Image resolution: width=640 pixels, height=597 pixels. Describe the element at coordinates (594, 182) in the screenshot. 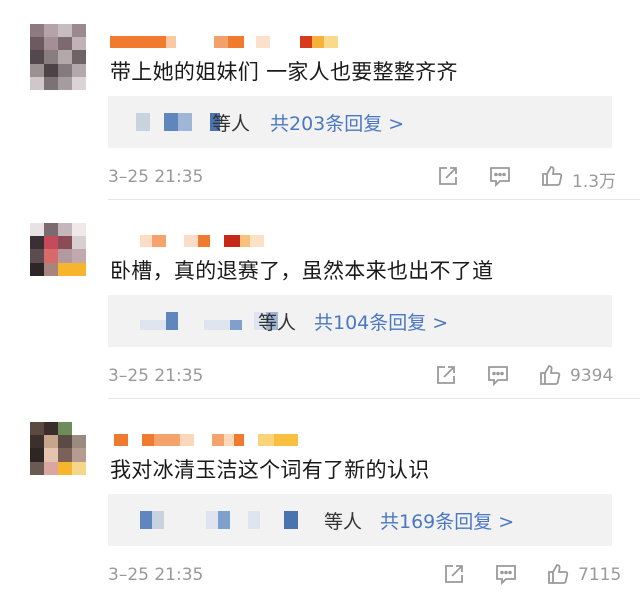

I see `like-count: 1.3万` at that location.